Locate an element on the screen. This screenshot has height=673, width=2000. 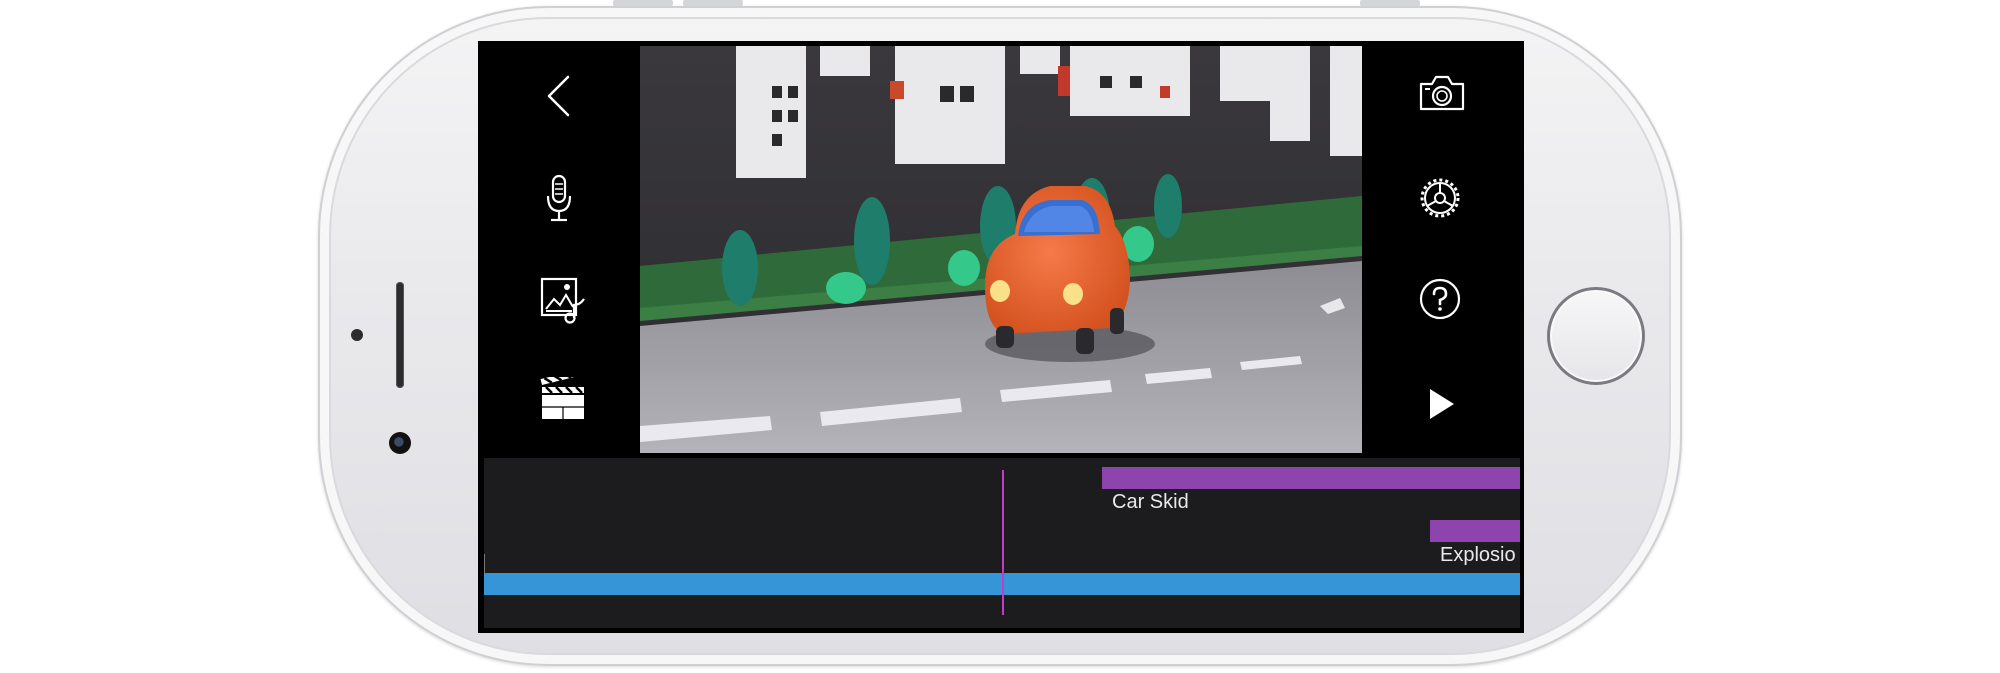
camera-button is located at coordinates (1442, 93).